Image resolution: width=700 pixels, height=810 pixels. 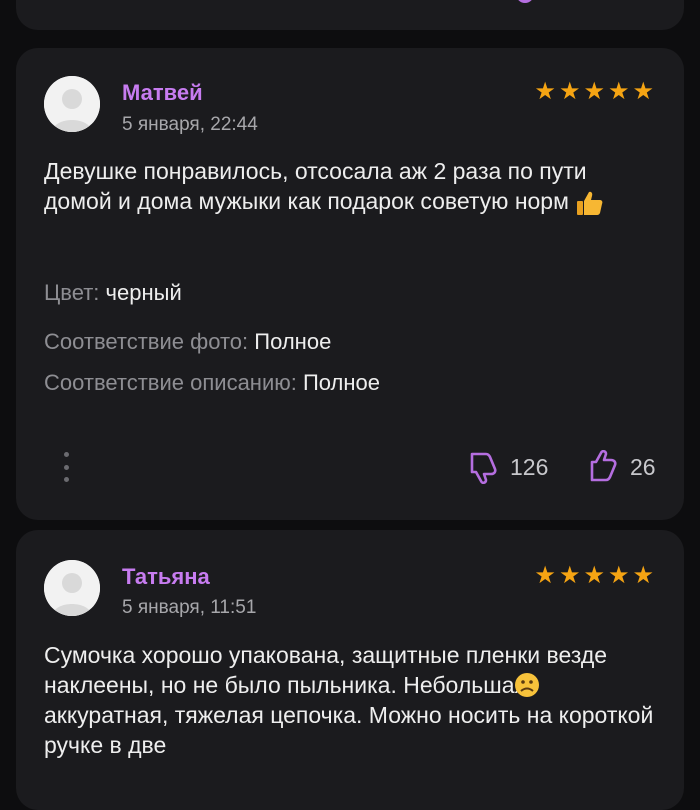 I want to click on review-author: Татьяна, so click(x=166, y=577).